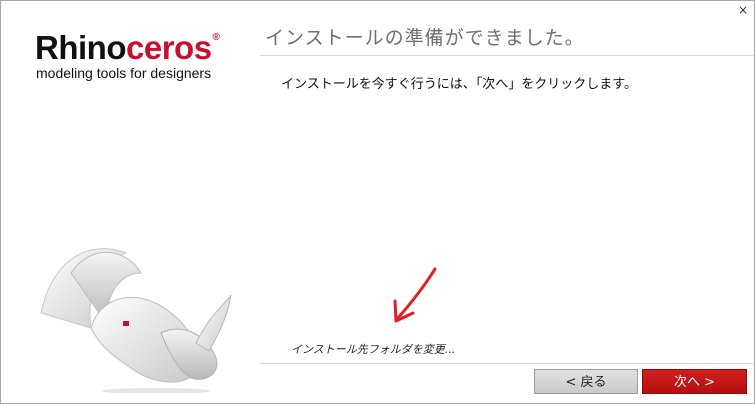 The image size is (755, 404). Describe the element at coordinates (507, 55) in the screenshot. I see `header-divider` at that location.